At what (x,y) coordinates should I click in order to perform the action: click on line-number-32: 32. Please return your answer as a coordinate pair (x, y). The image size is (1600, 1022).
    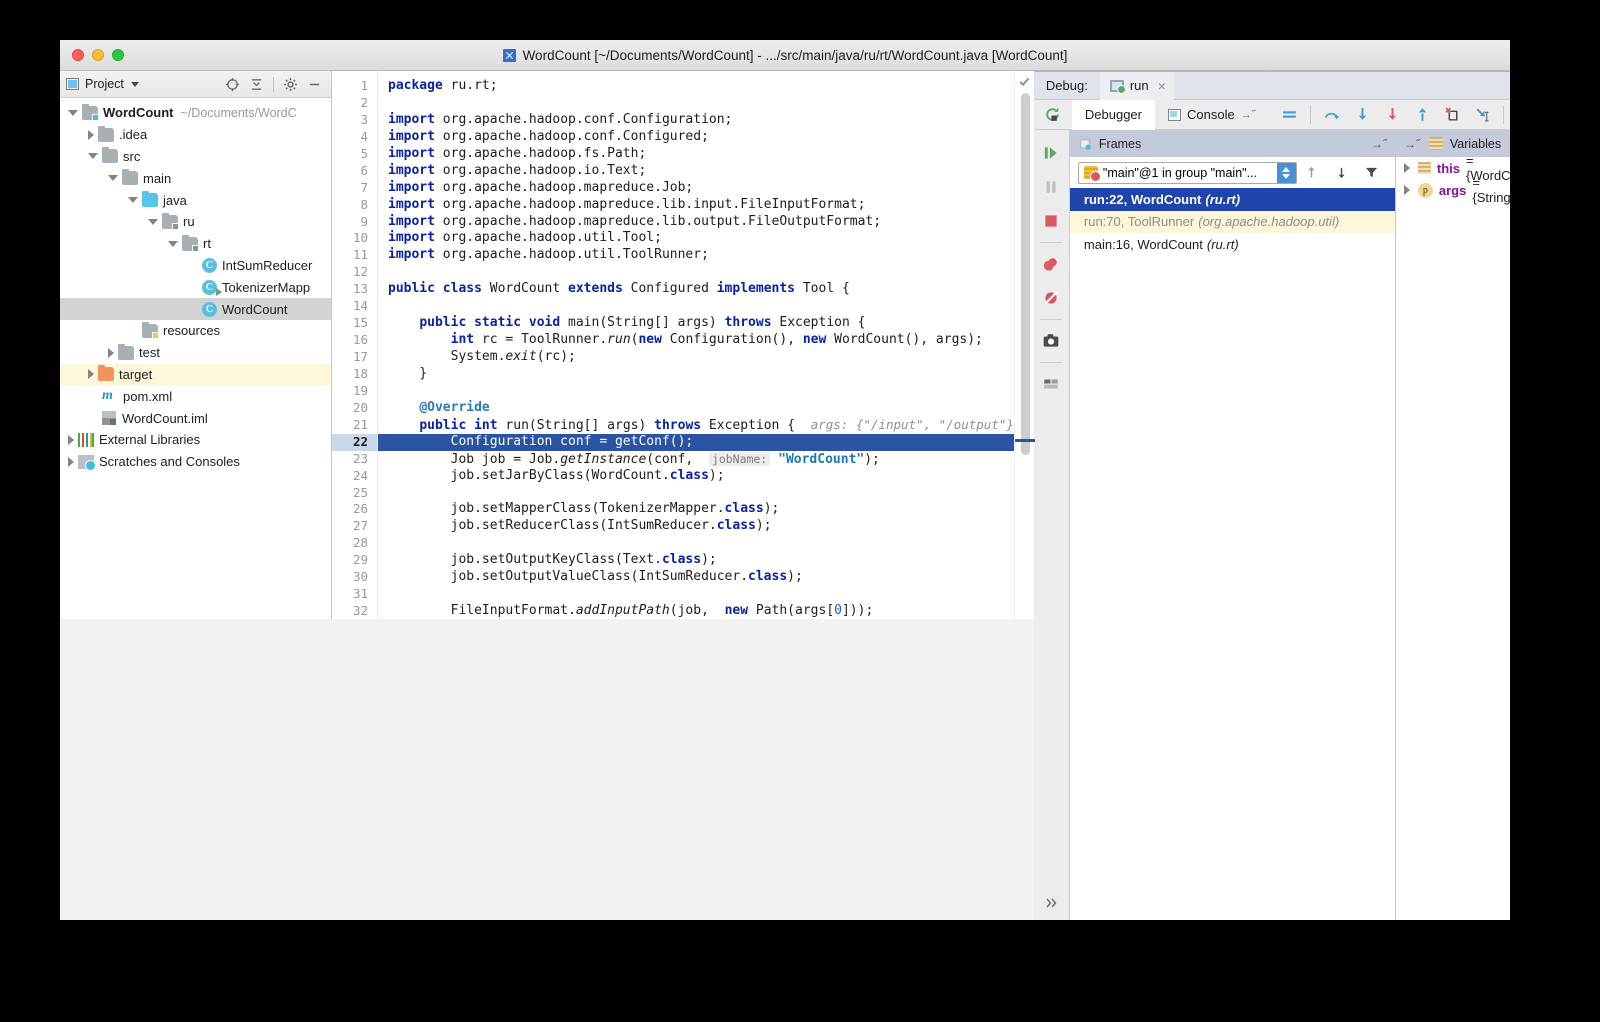
    Looking at the image, I should click on (354, 611).